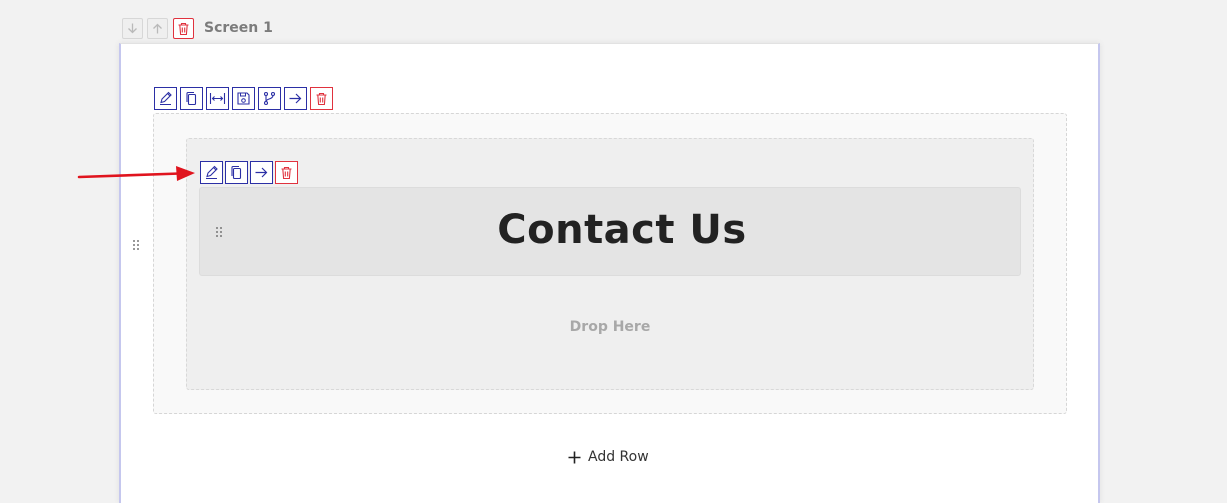 This screenshot has width=1227, height=503. I want to click on arrow-up-icon, so click(157, 28).